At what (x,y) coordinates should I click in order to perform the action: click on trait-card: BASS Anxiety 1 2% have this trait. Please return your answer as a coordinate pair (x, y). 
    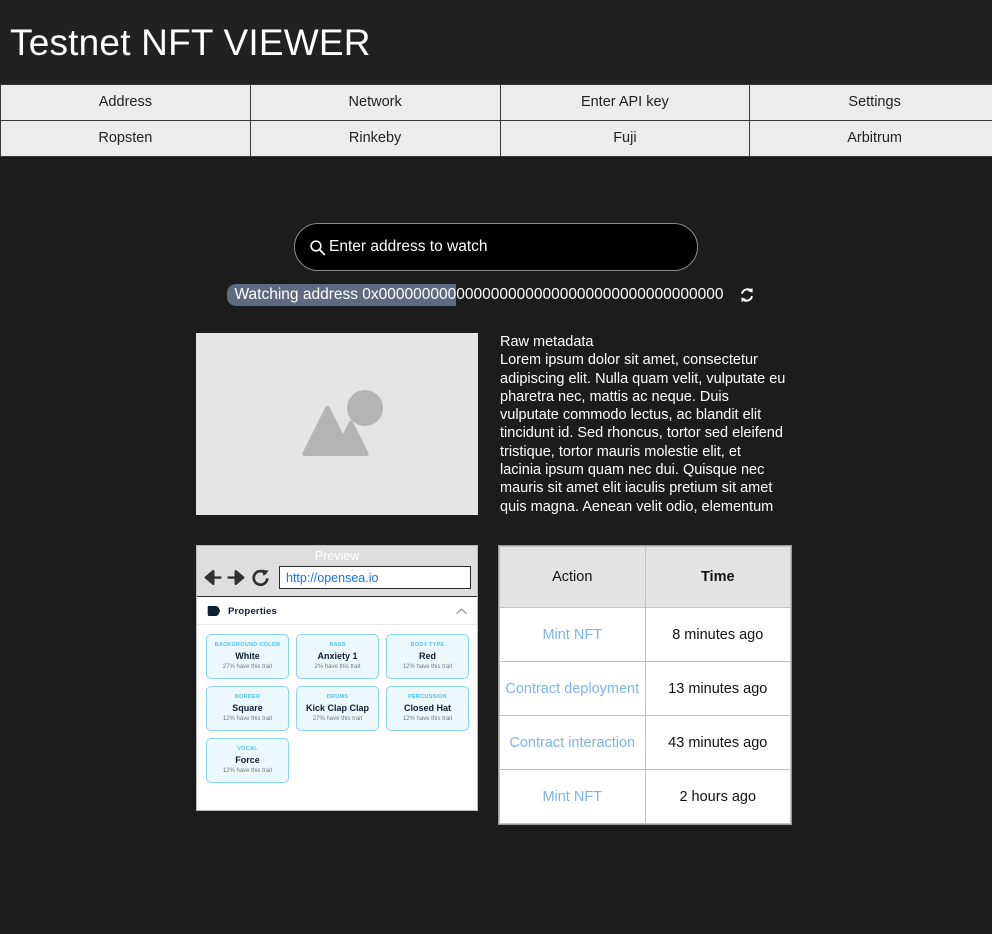
    Looking at the image, I should click on (337, 656).